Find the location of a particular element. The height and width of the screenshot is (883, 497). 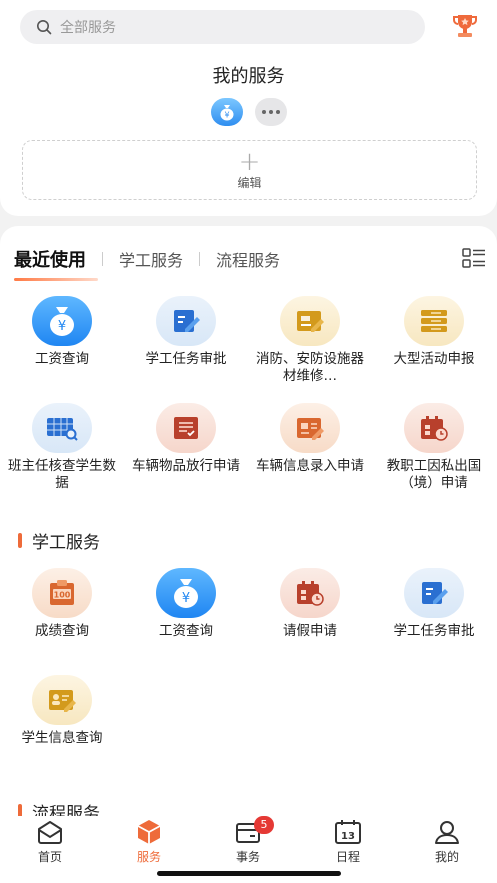

tab-label: 我的 is located at coordinates (446, 857).